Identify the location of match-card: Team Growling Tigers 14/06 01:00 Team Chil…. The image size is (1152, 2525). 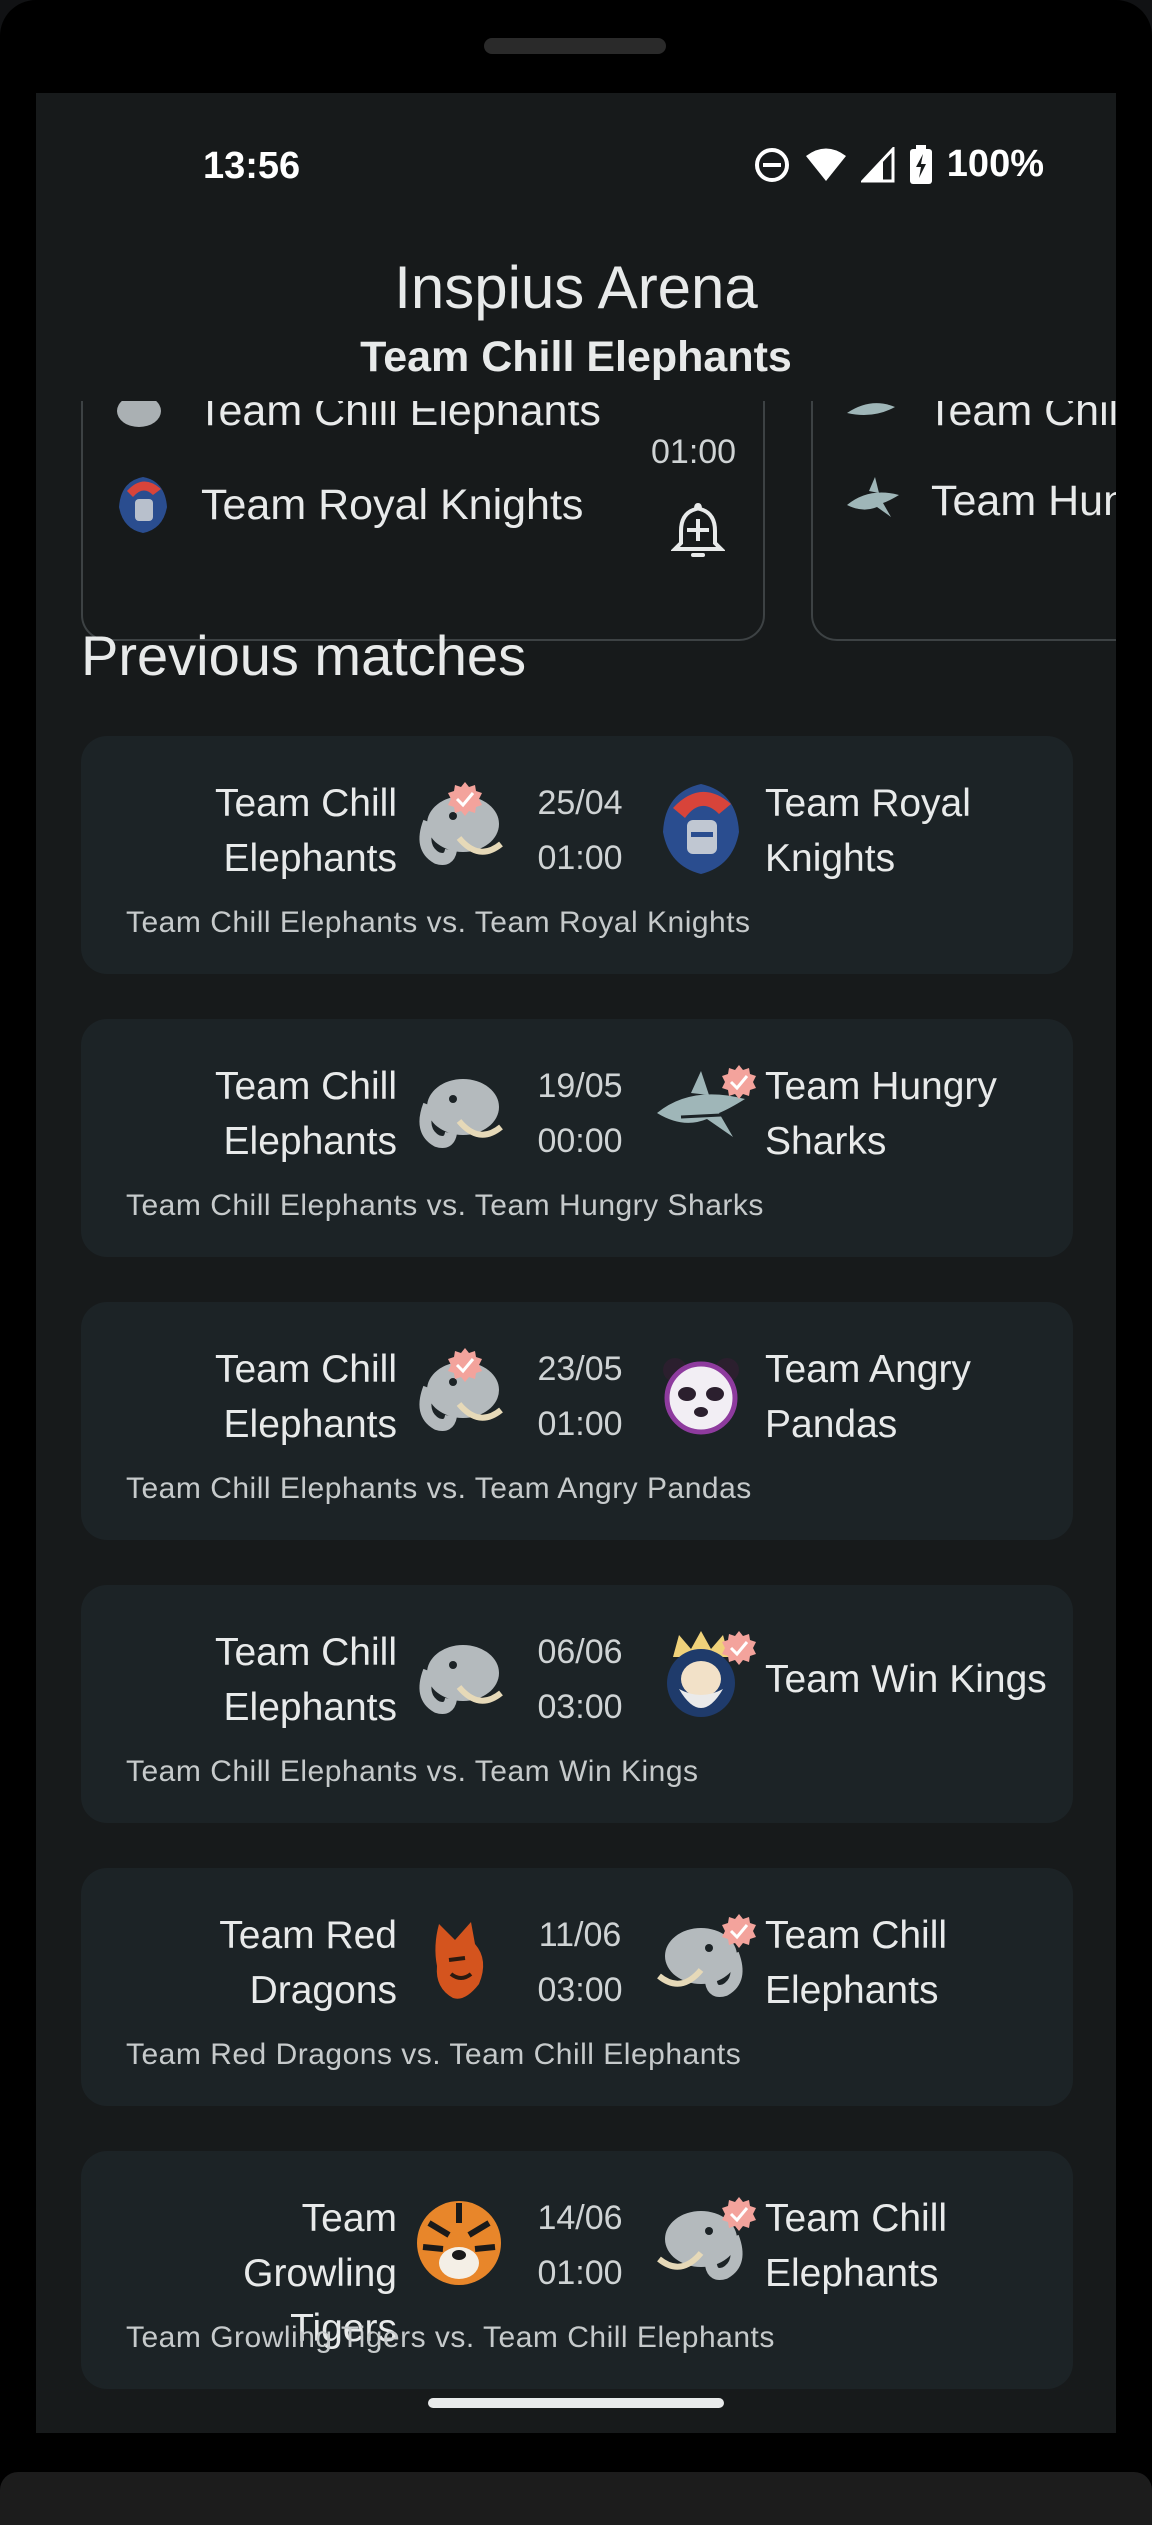
(577, 2270).